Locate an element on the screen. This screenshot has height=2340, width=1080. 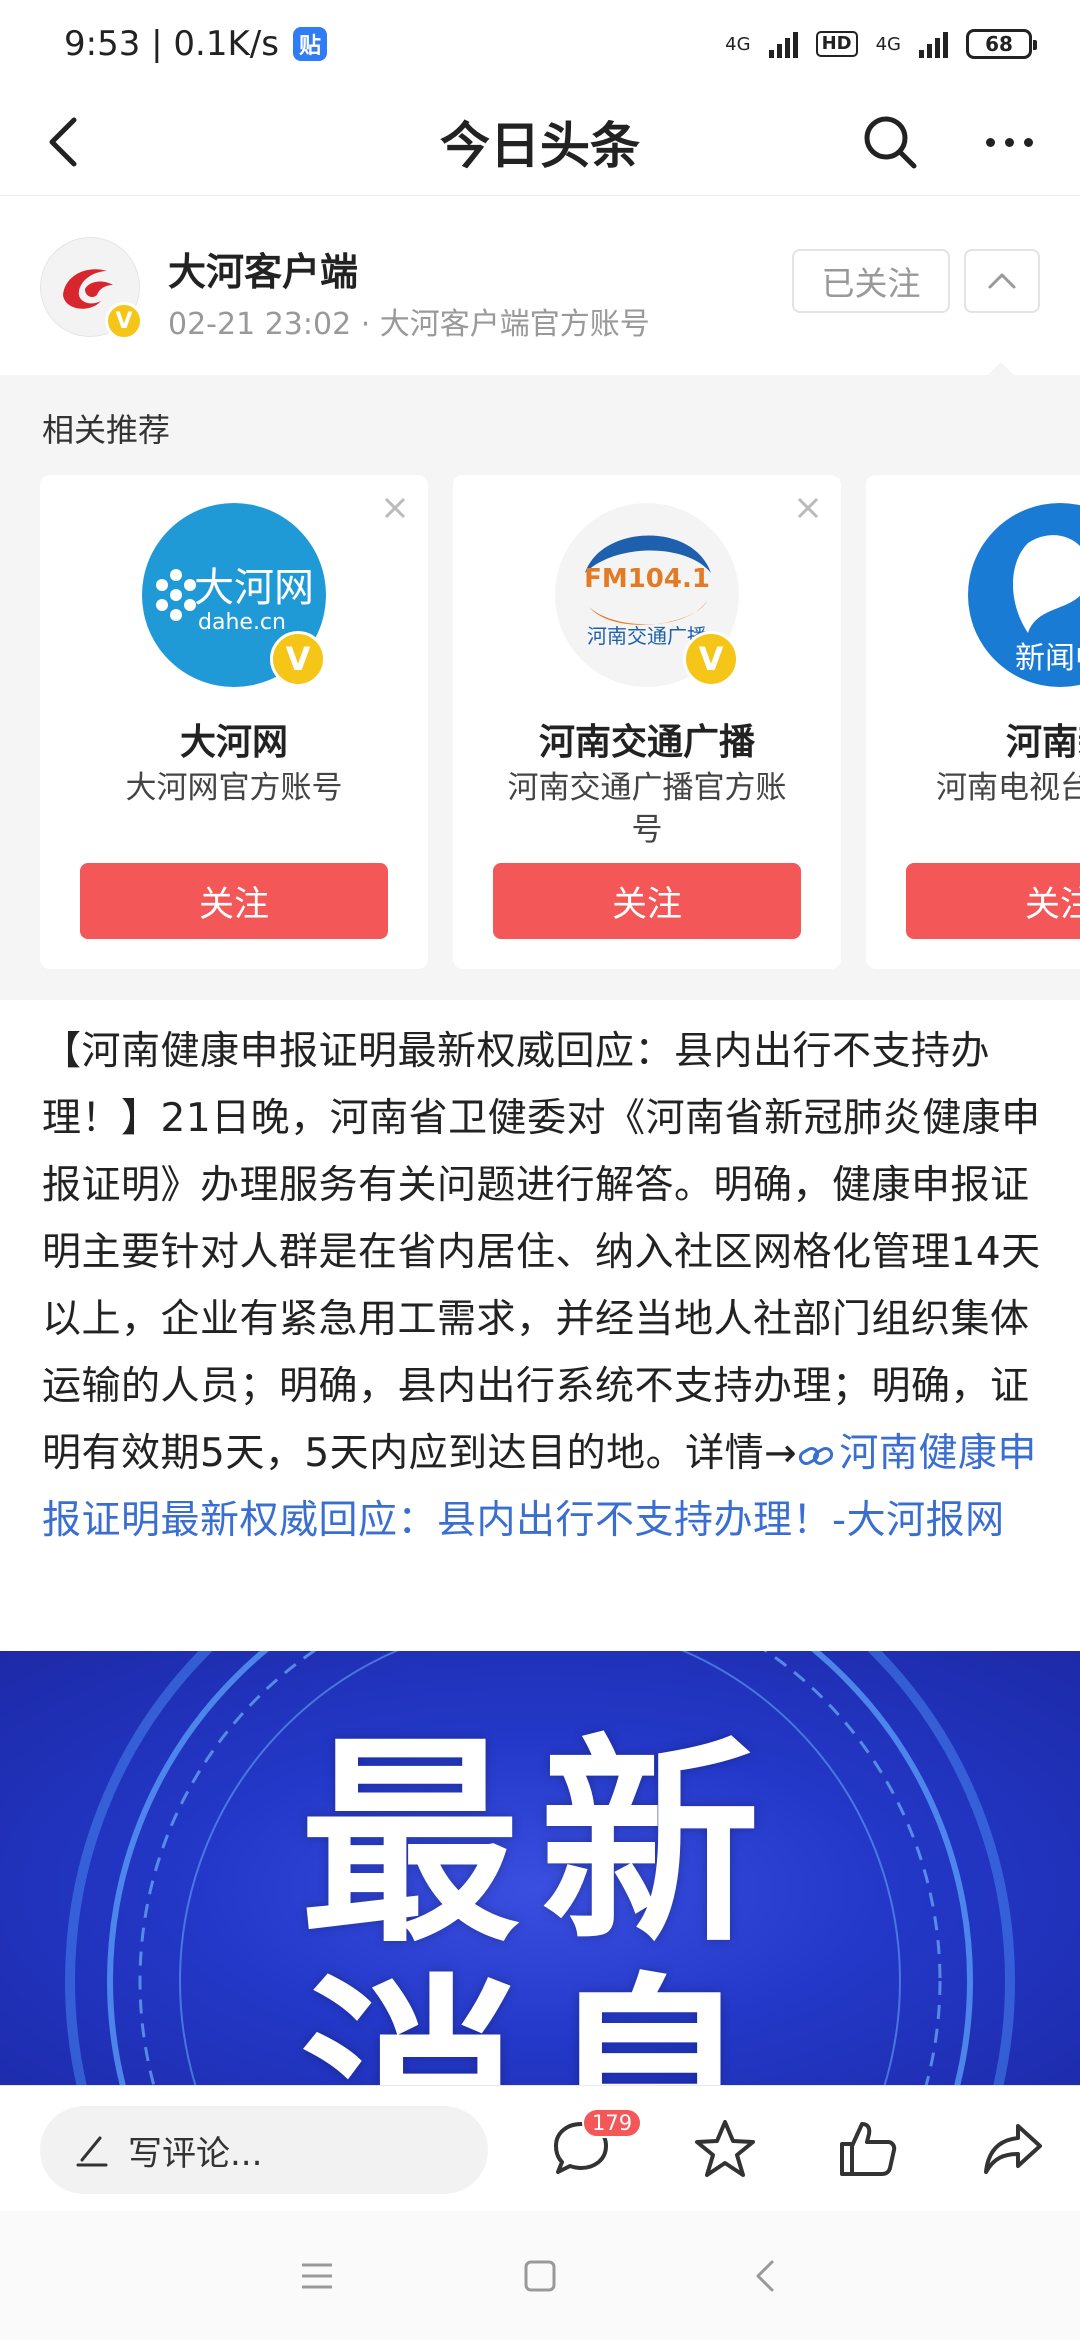
menu-button is located at coordinates (317, 2276).